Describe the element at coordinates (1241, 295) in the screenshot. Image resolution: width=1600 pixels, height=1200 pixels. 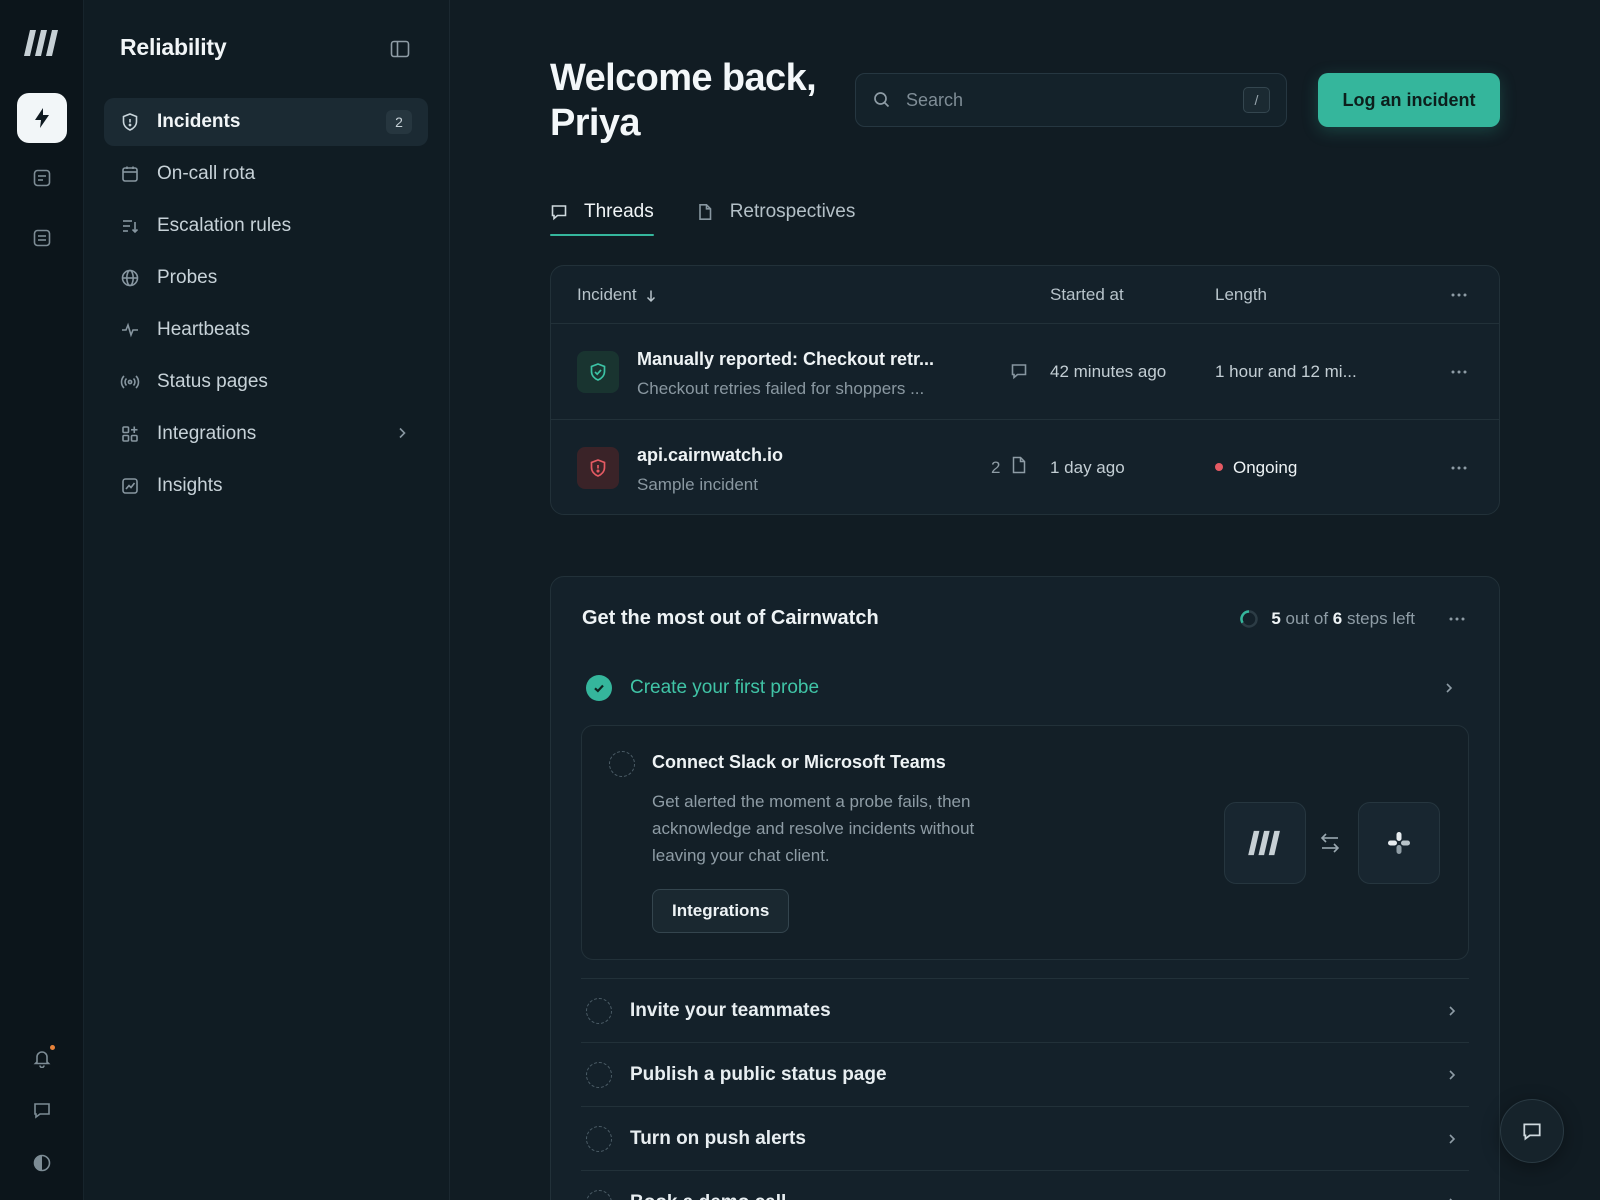
I see `column-header-length: Length` at that location.